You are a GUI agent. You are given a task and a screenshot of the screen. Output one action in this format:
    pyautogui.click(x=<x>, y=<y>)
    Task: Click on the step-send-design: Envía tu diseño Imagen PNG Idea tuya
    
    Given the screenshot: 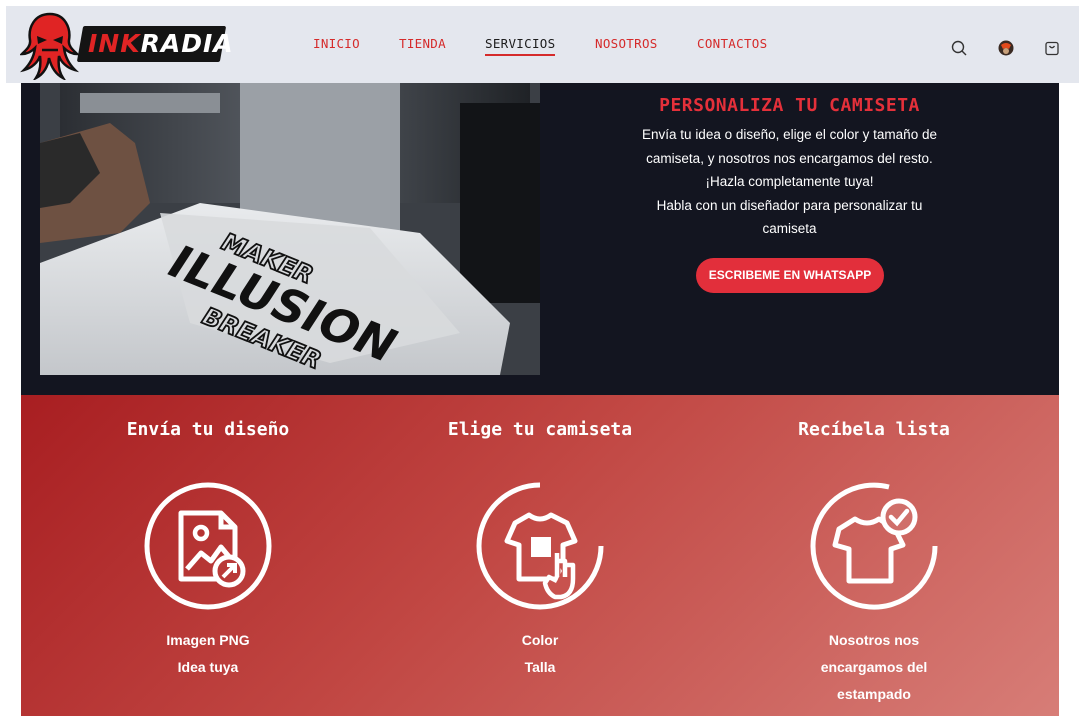 What is the action you would take?
    pyautogui.click(x=208, y=555)
    